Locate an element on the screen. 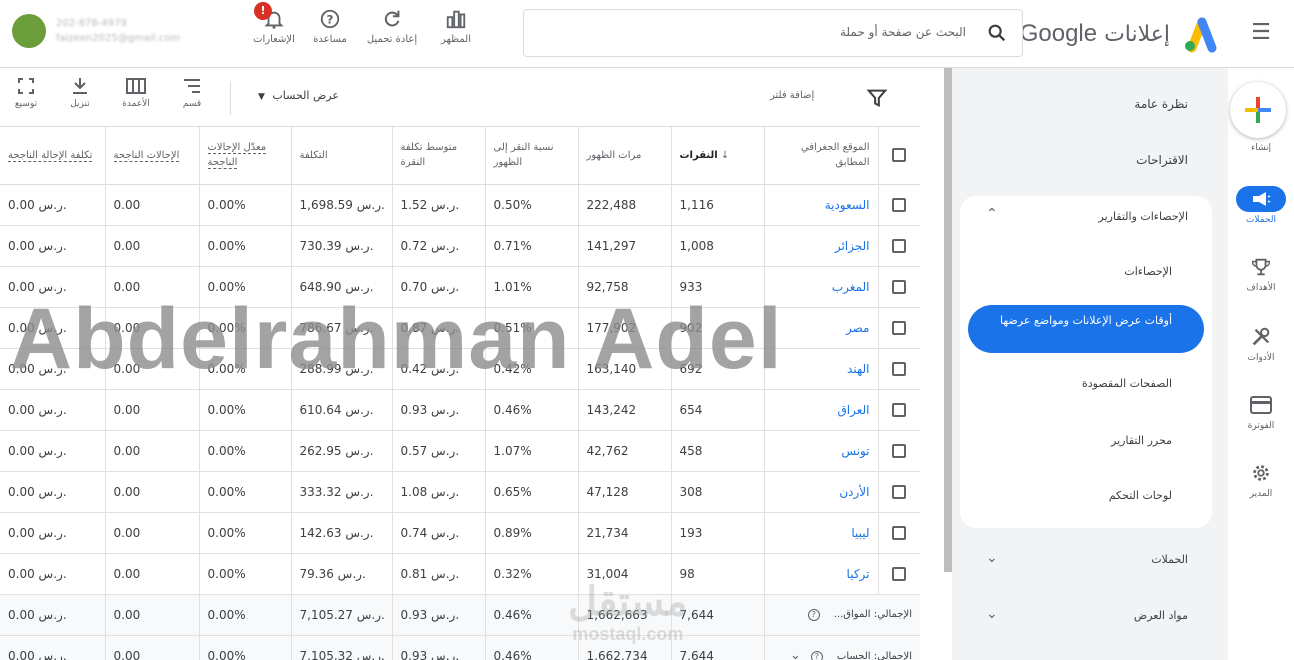  view-selector: عرض الحساب ▼ is located at coordinates (298, 95).